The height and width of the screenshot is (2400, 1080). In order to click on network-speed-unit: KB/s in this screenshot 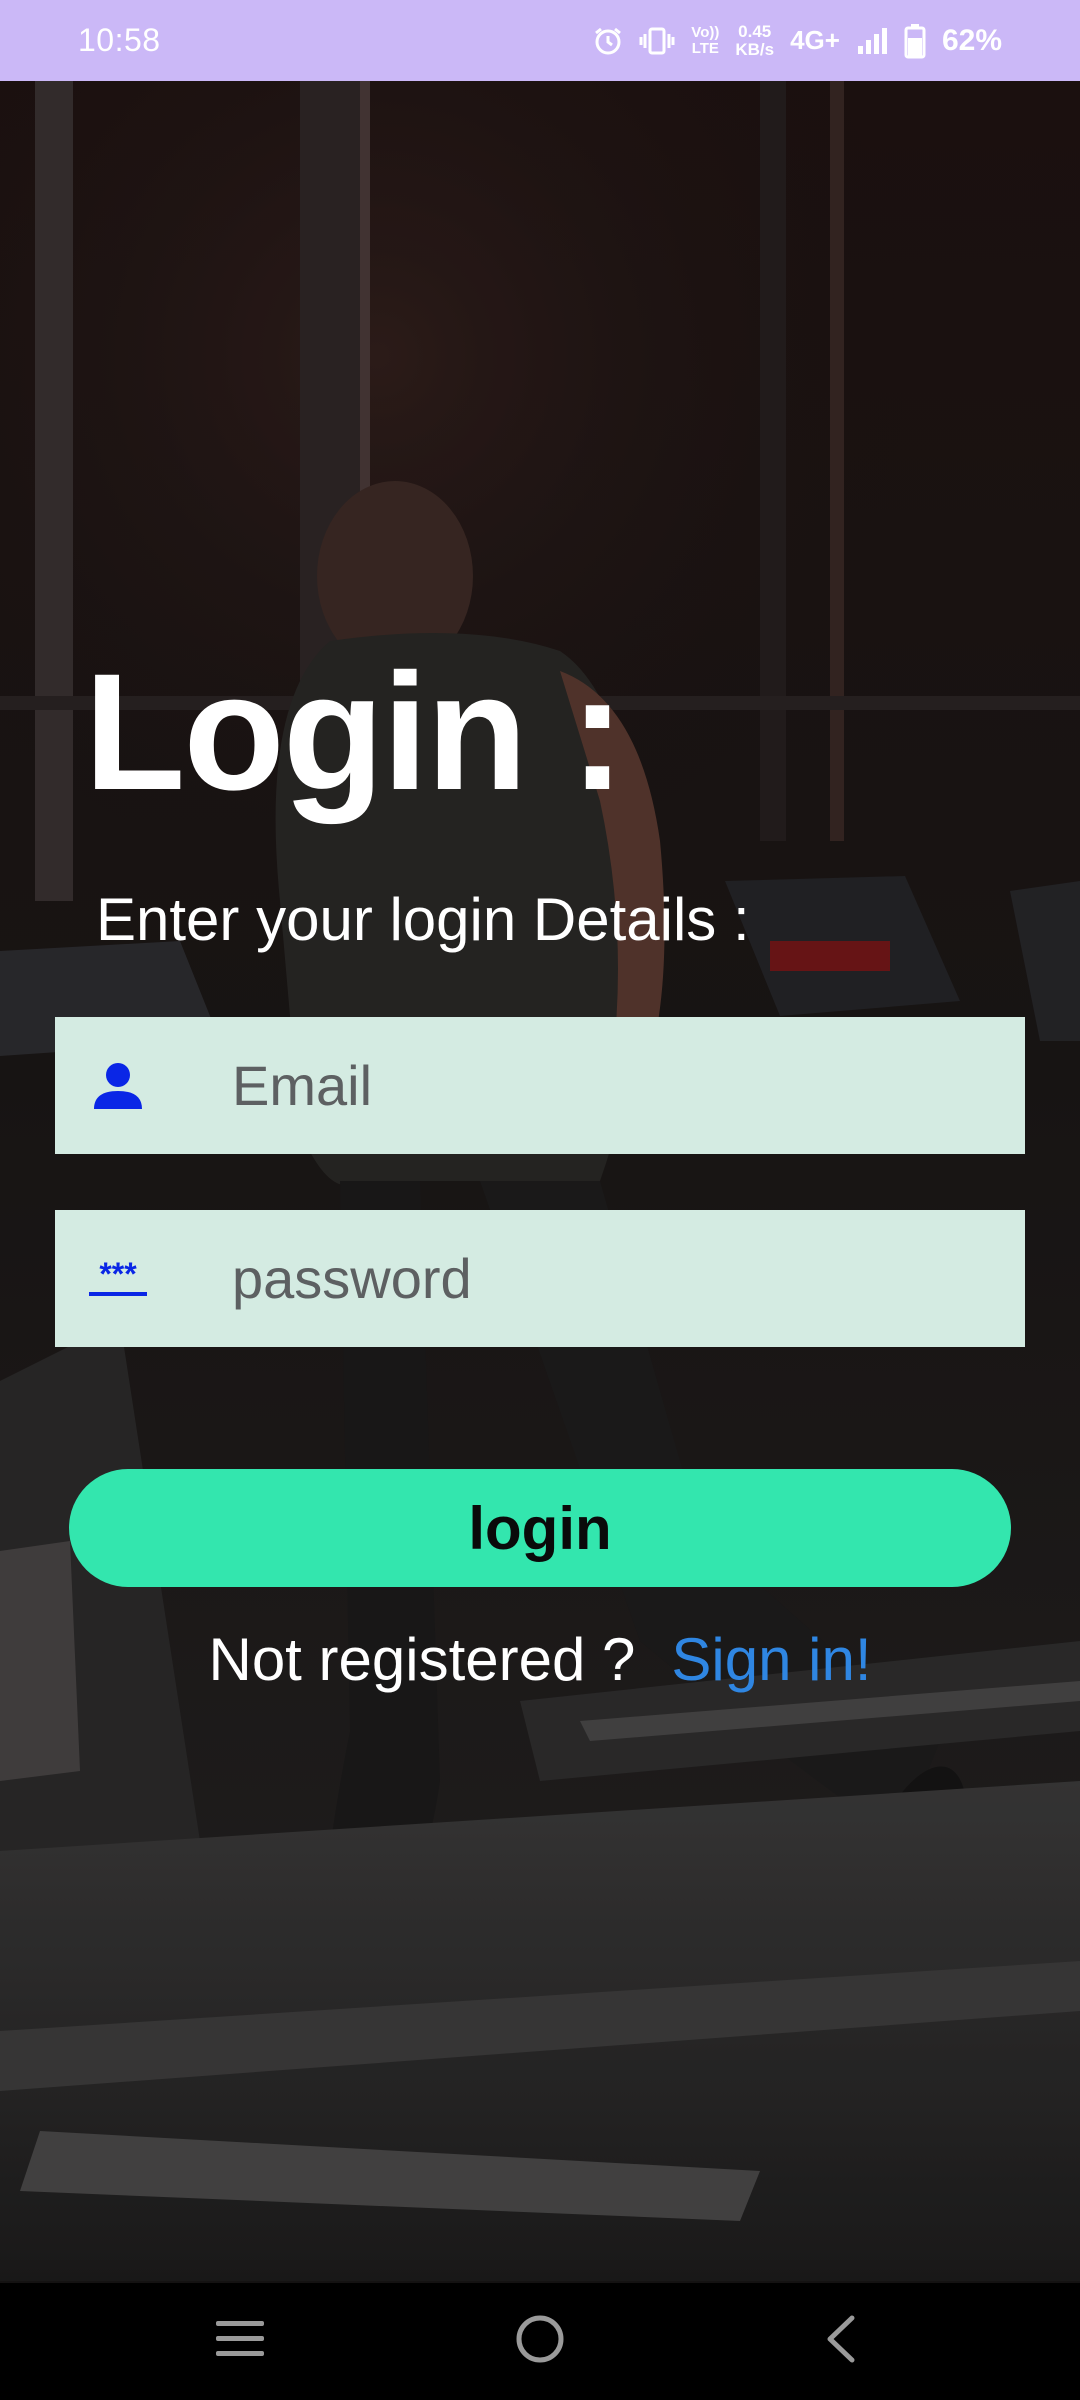, I will do `click(755, 49)`.